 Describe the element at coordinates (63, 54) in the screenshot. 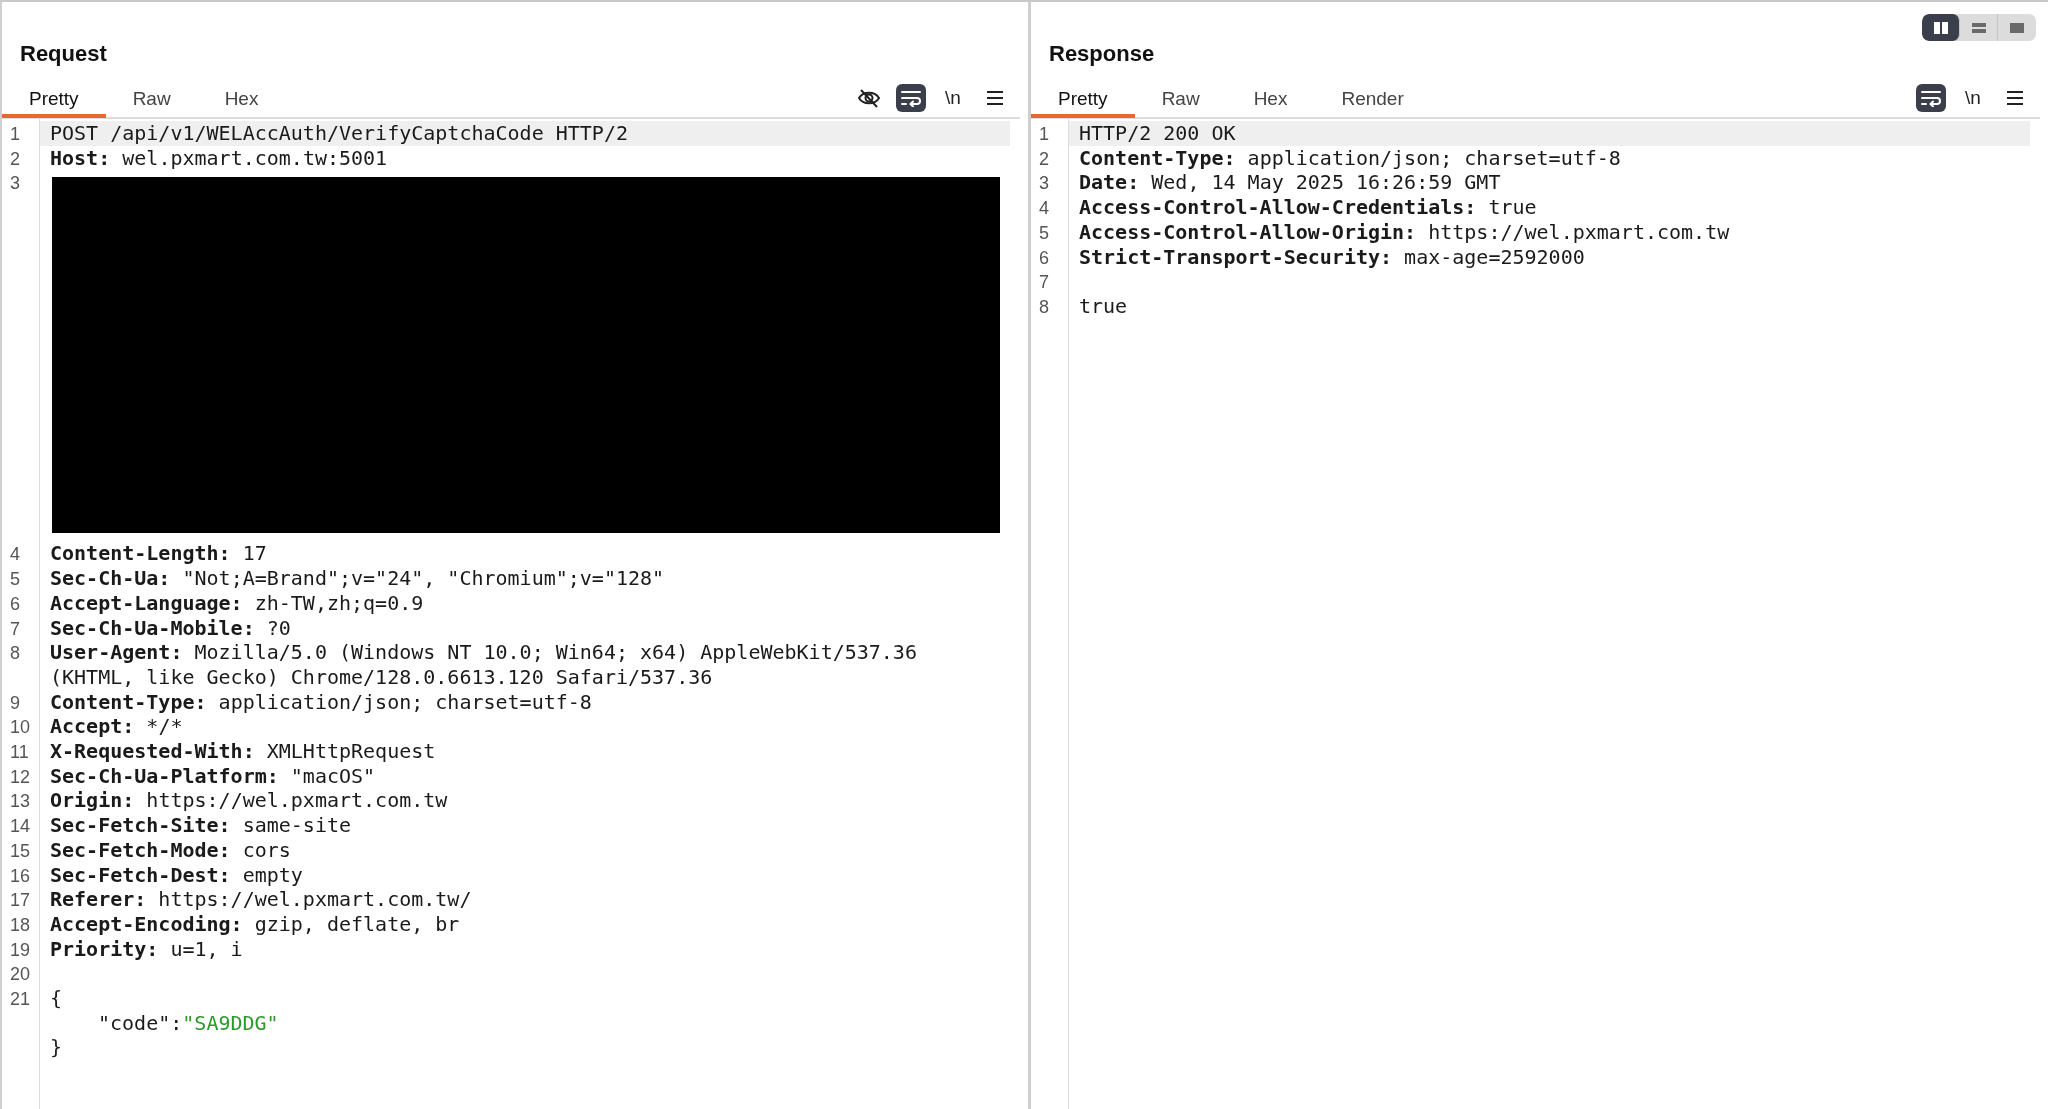

I see `pane-title: Request` at that location.